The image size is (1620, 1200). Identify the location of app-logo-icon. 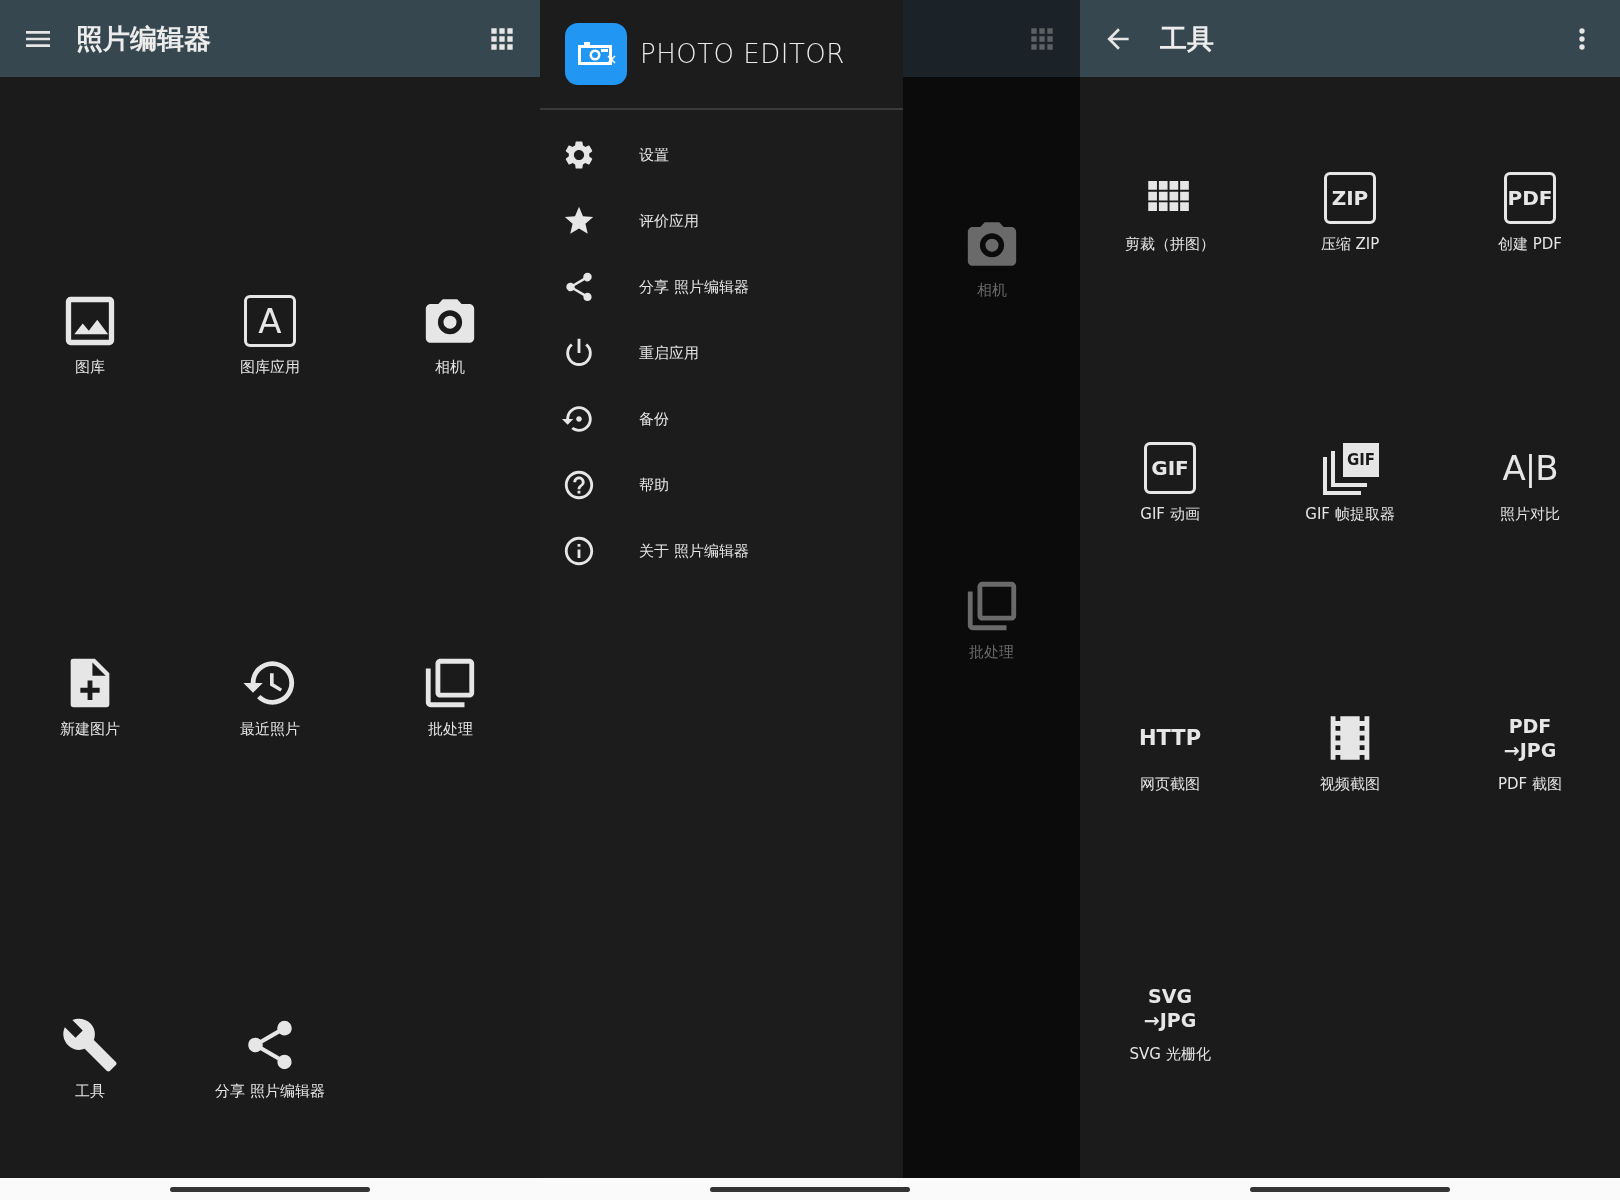
(596, 54).